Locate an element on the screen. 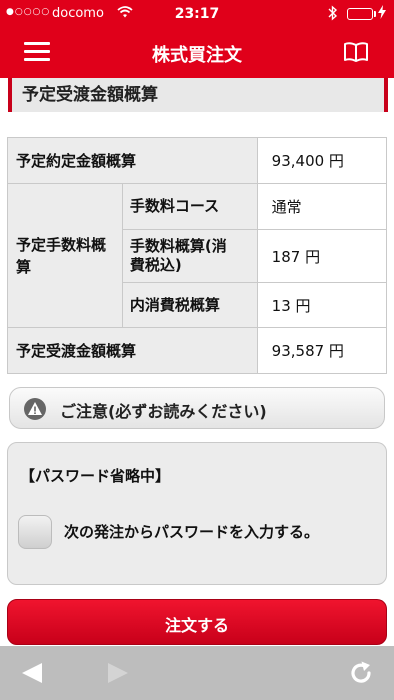 The image size is (394, 700). fee-course-value: 通常 is located at coordinates (322, 206).